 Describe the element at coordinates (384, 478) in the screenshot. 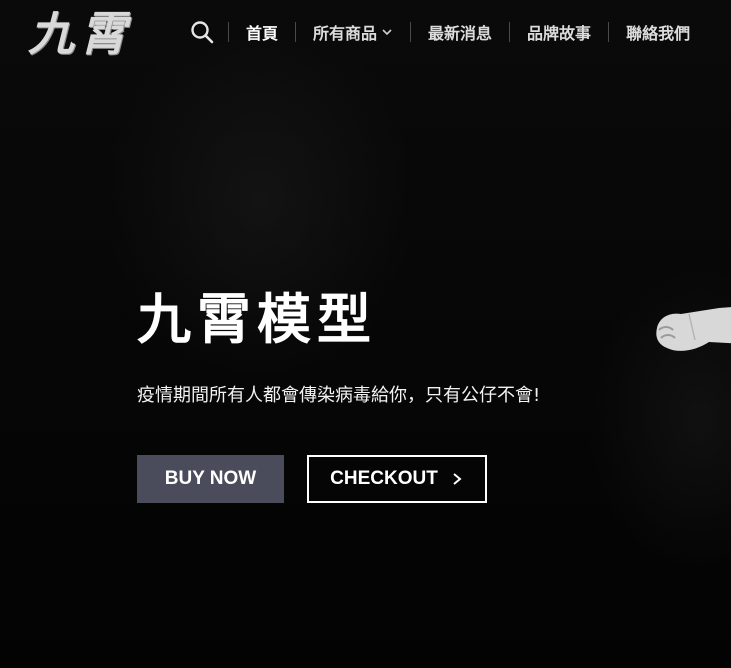

I see `checkout-label: CHECKOUT` at that location.